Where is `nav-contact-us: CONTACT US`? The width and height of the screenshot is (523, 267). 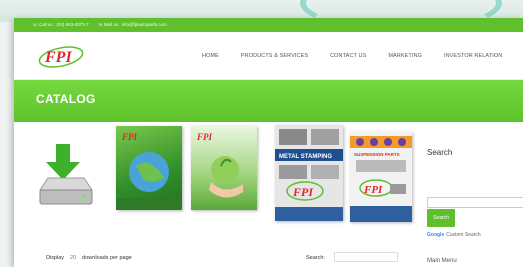
nav-contact-us: CONTACT US is located at coordinates (348, 56).